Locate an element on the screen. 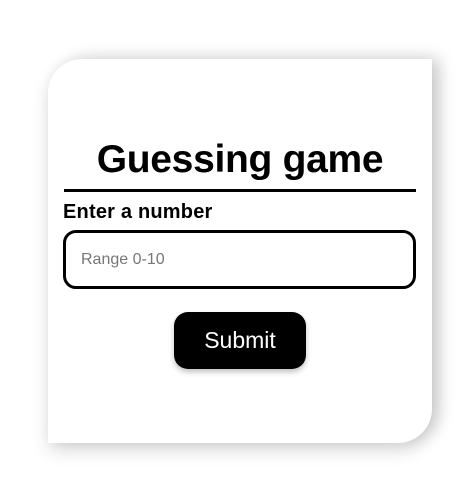  page-title: Guessing game is located at coordinates (240, 164).